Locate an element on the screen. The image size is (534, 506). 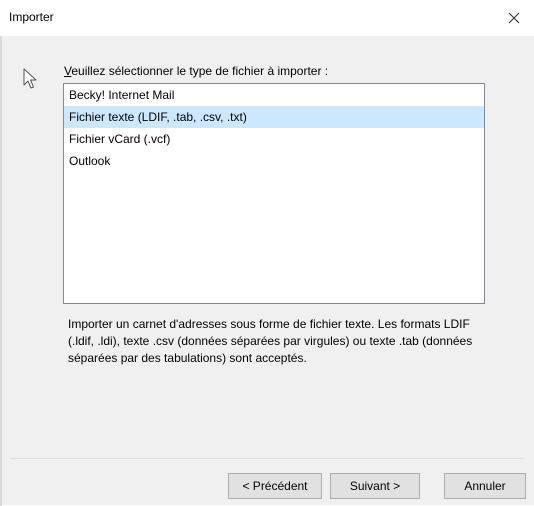
pointer-icon is located at coordinates (30, 78).